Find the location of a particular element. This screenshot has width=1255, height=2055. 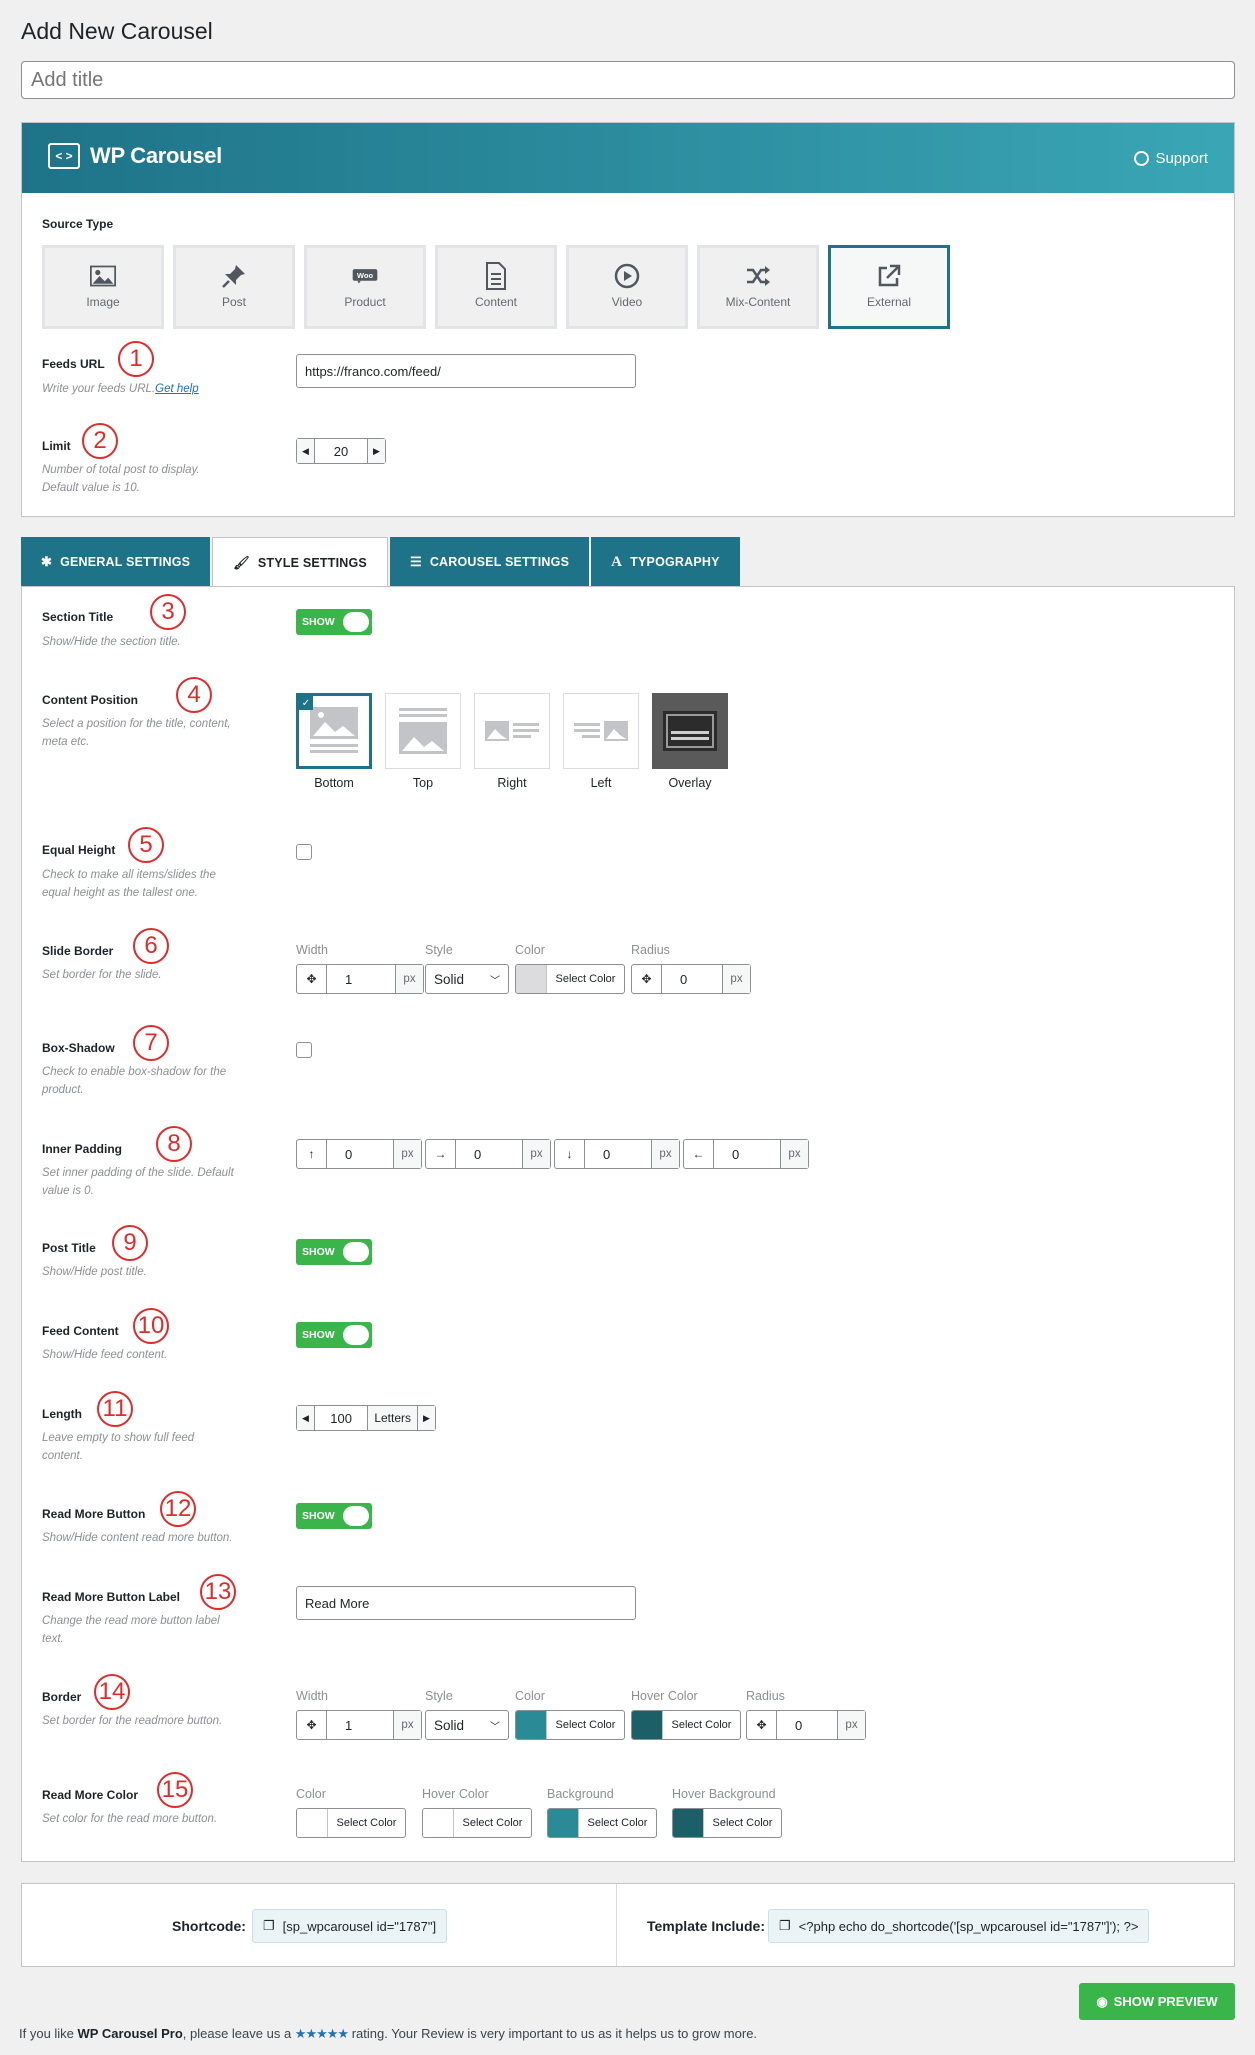

slide-border-color-button: Select Color is located at coordinates (570, 979).